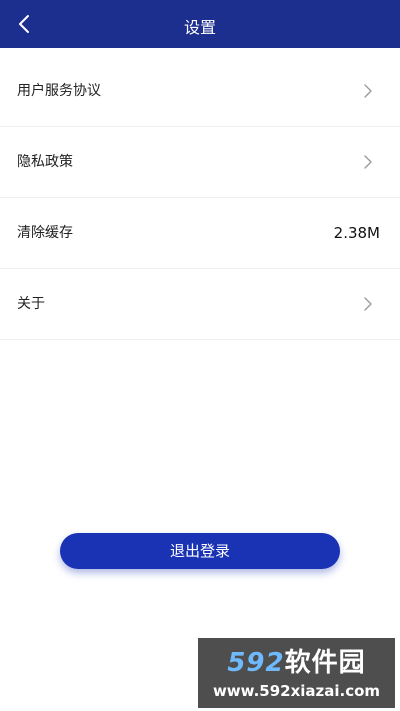 This screenshot has height=711, width=400. Describe the element at coordinates (200, 162) in the screenshot. I see `settings-item-privacy-policy: 隐私政策` at that location.